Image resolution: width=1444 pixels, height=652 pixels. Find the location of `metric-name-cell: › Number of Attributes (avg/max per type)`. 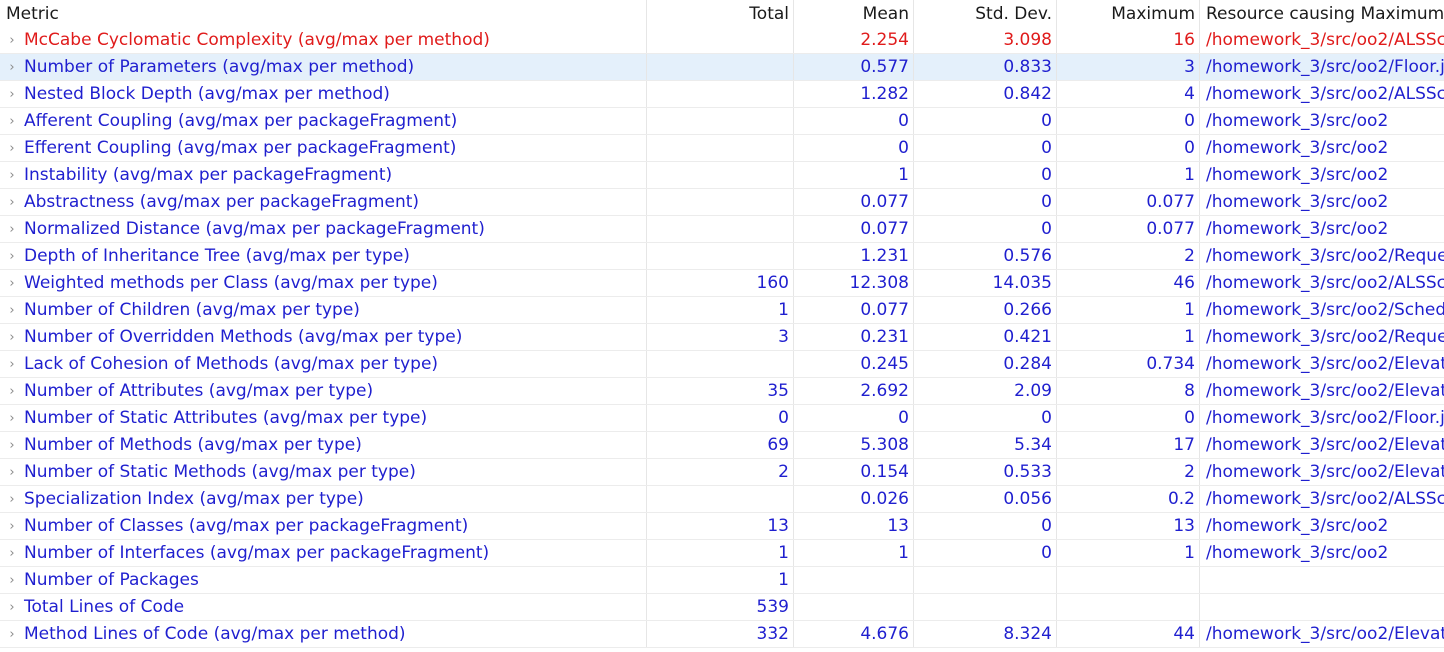

metric-name-cell: › Number of Attributes (avg/max per type) is located at coordinates (323, 391).